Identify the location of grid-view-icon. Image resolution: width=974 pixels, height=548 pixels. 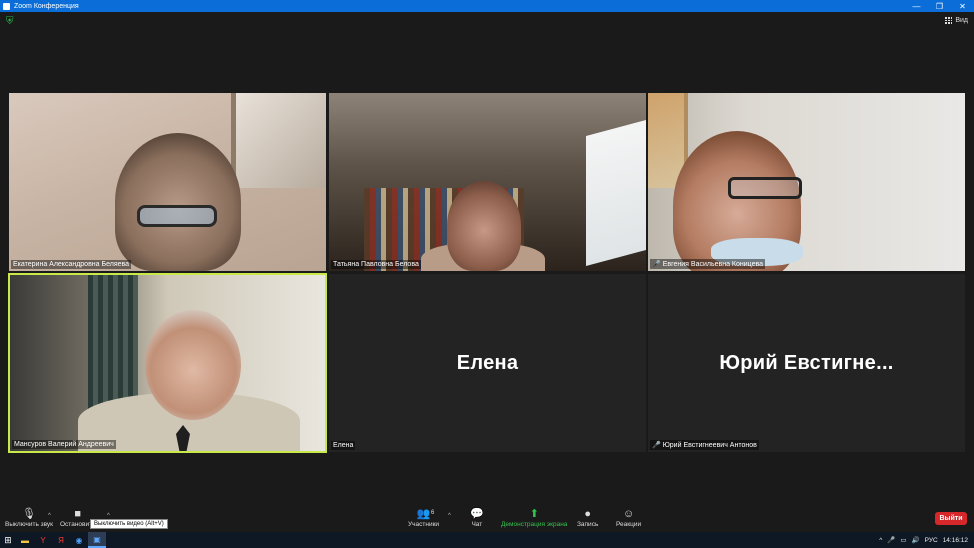
(949, 20).